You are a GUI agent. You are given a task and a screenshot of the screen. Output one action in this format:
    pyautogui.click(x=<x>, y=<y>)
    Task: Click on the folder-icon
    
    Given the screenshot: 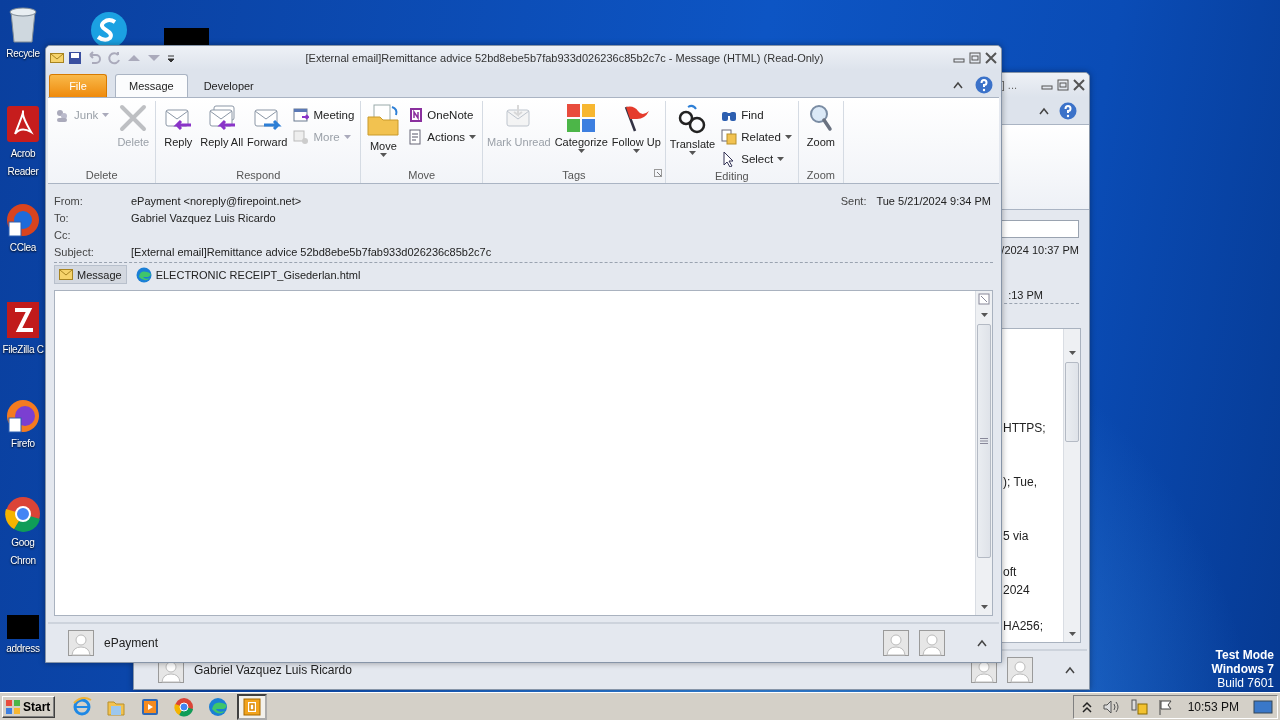 What is the action you would take?
    pyautogui.click(x=383, y=120)
    